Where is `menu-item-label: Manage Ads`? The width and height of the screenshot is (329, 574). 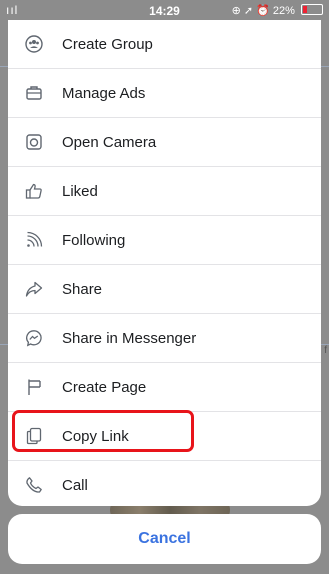
menu-item-label: Manage Ads is located at coordinates (104, 93).